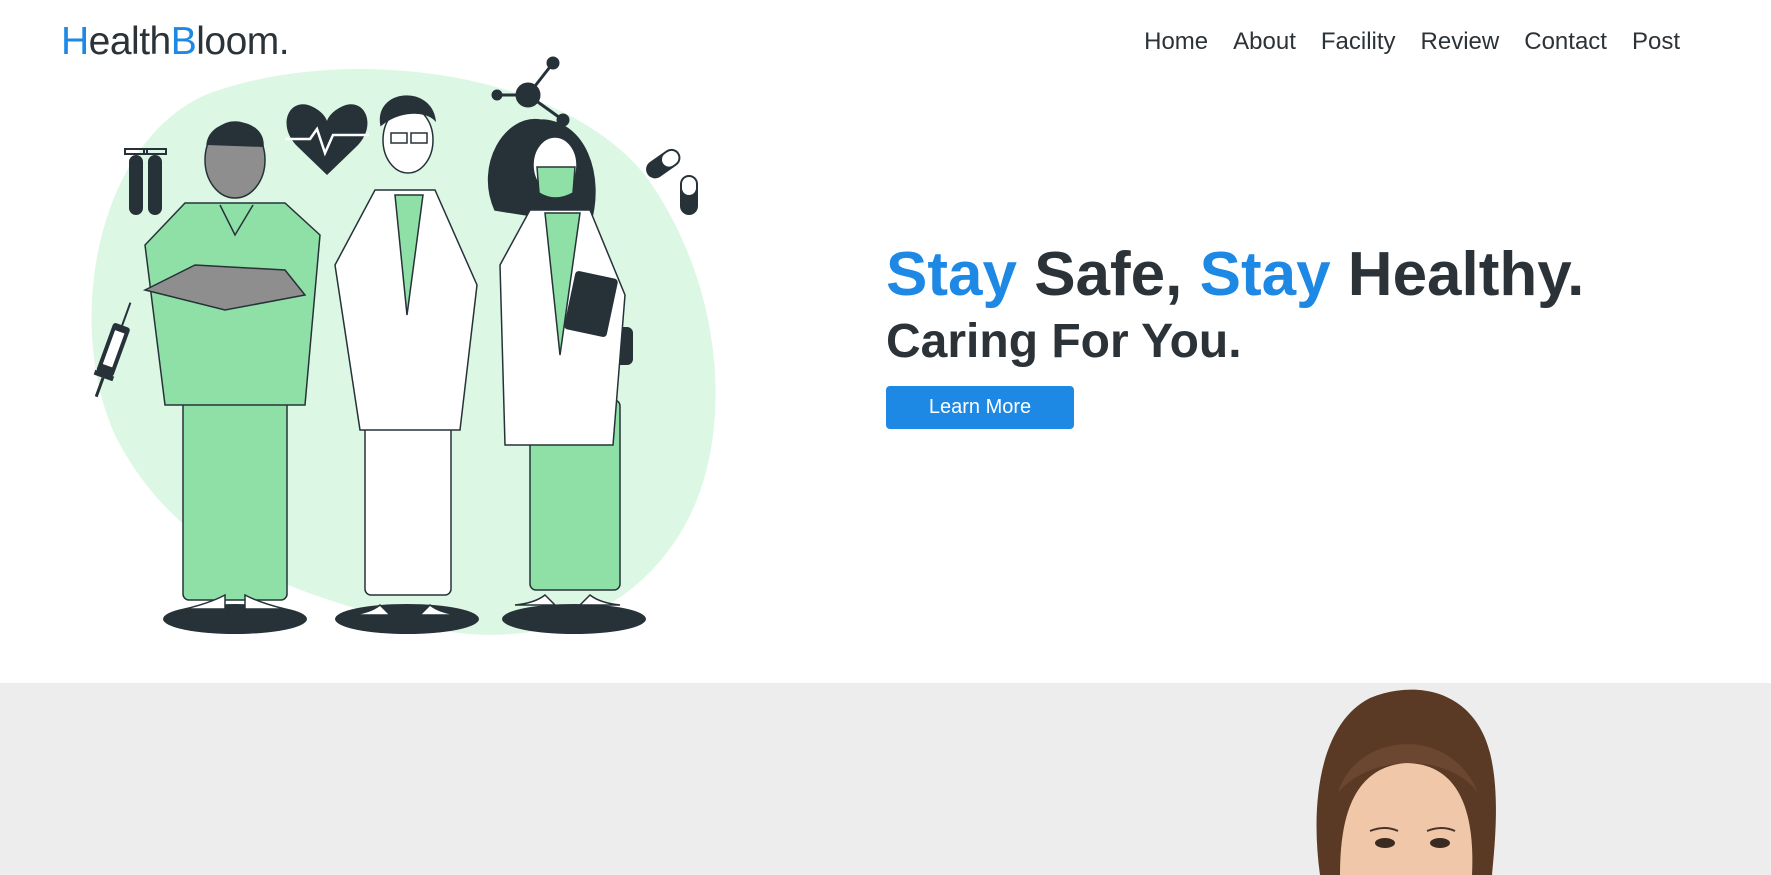 This screenshot has width=1771, height=875. Describe the element at coordinates (1656, 42) in the screenshot. I see `nav-link-post: Post` at that location.